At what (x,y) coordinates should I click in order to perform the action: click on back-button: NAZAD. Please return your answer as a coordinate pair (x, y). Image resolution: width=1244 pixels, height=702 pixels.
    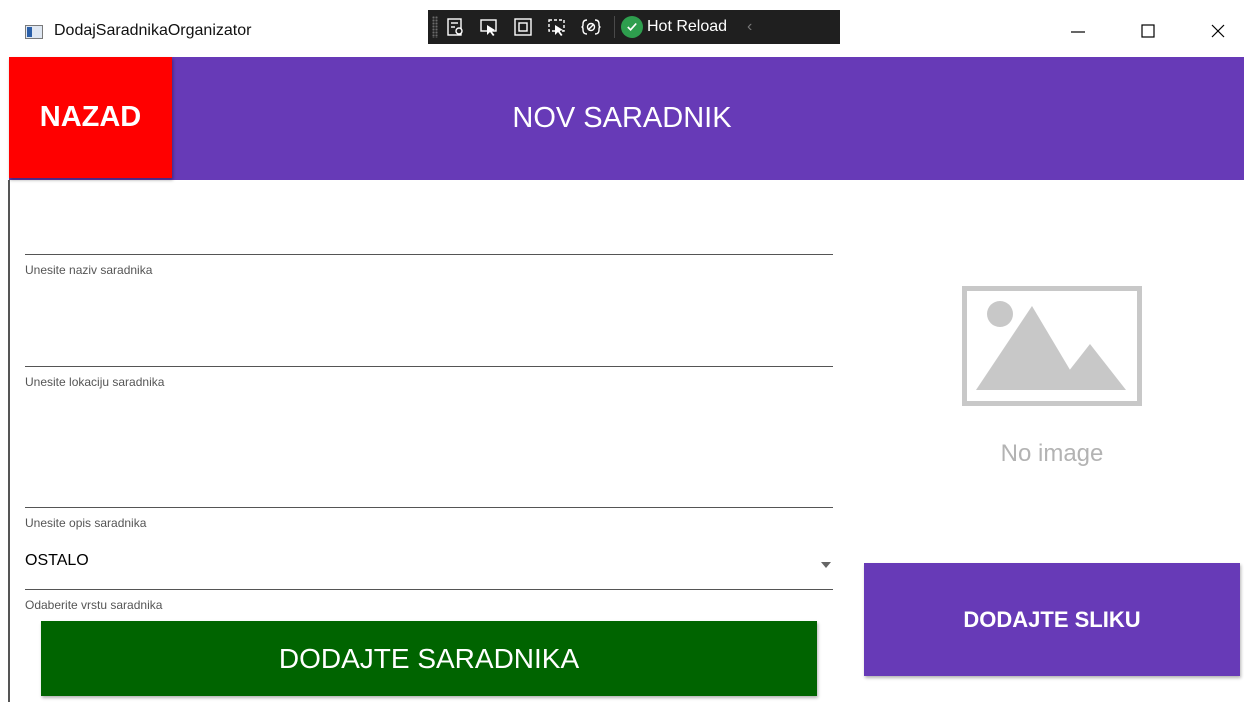
    Looking at the image, I should click on (90, 117).